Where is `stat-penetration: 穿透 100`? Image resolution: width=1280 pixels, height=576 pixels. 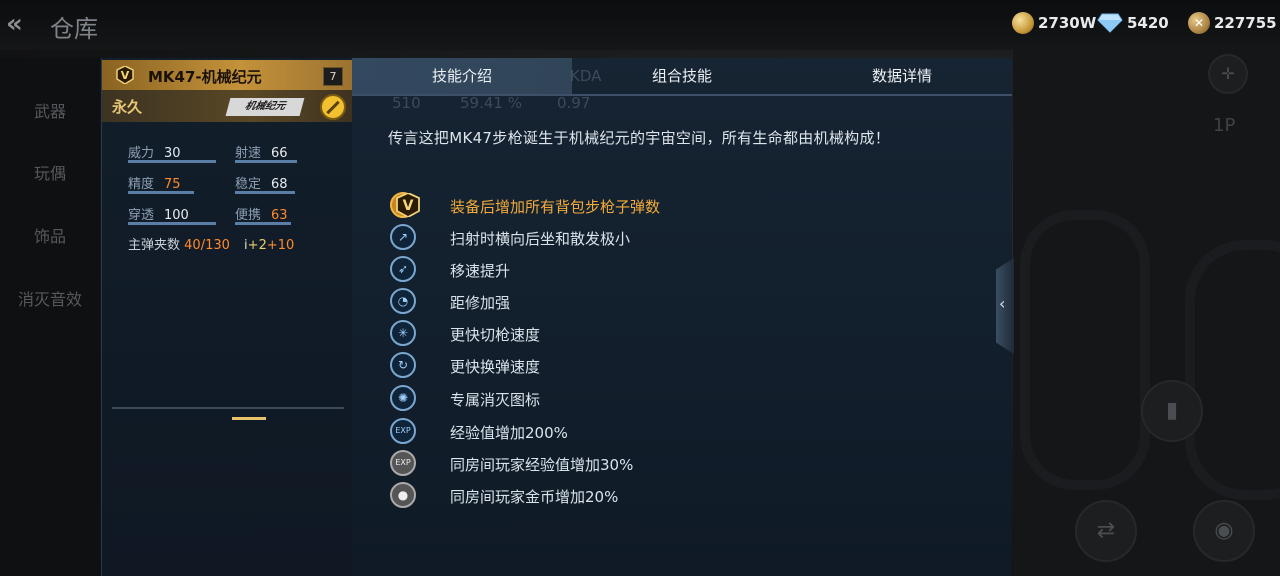 stat-penetration: 穿透 100 is located at coordinates (158, 213).